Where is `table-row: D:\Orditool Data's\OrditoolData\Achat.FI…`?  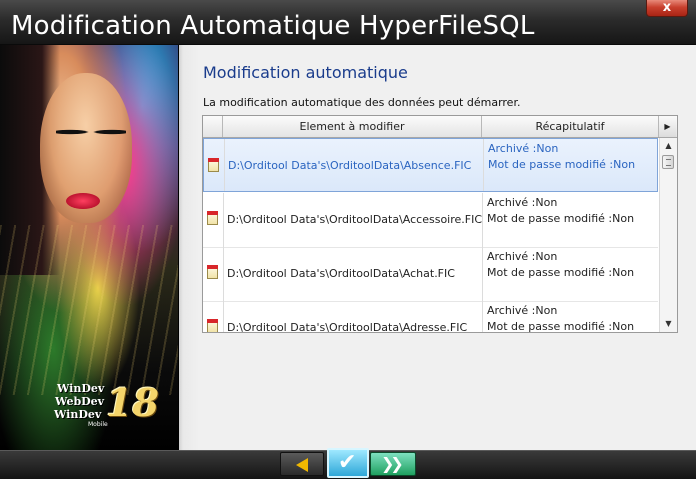
table-row: D:\Orditool Data's\OrditoolData\Achat.FI… is located at coordinates (430, 274).